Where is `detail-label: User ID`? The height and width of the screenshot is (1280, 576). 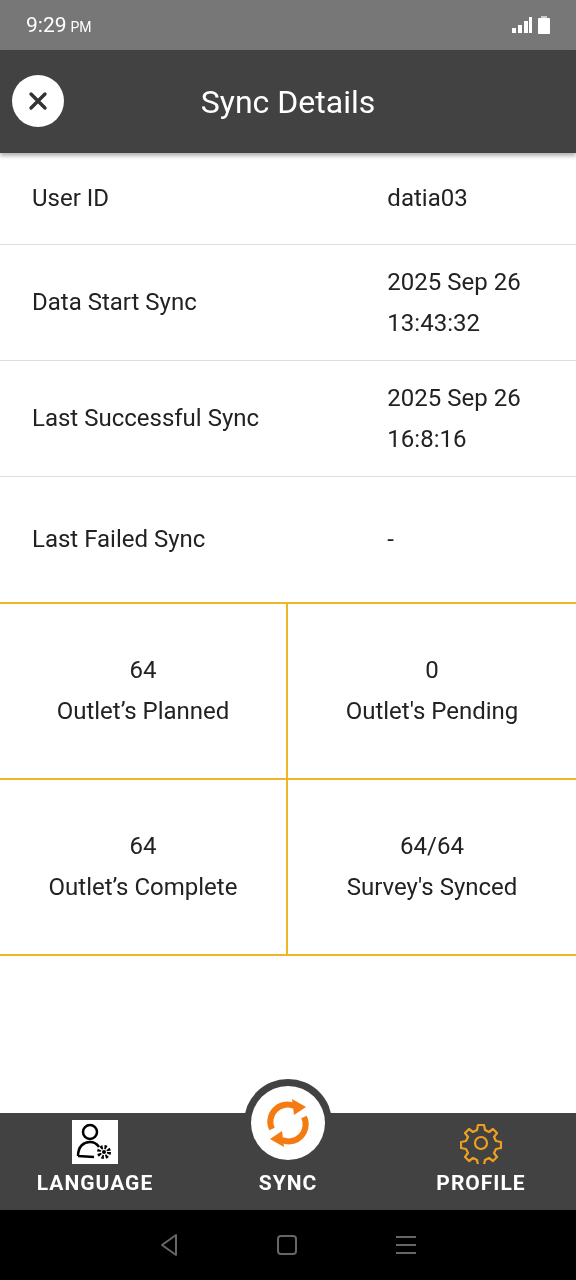
detail-label: User ID is located at coordinates (71, 198).